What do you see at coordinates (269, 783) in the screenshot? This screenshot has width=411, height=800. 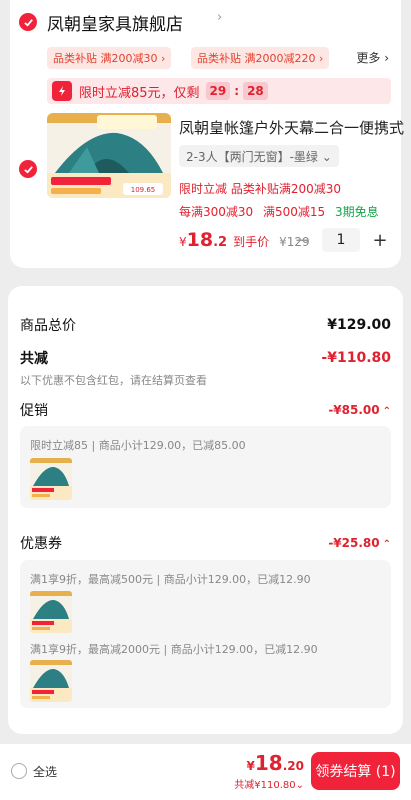 I see `saved-amount-toggle: 共减¥110.80⌄` at bounding box center [269, 783].